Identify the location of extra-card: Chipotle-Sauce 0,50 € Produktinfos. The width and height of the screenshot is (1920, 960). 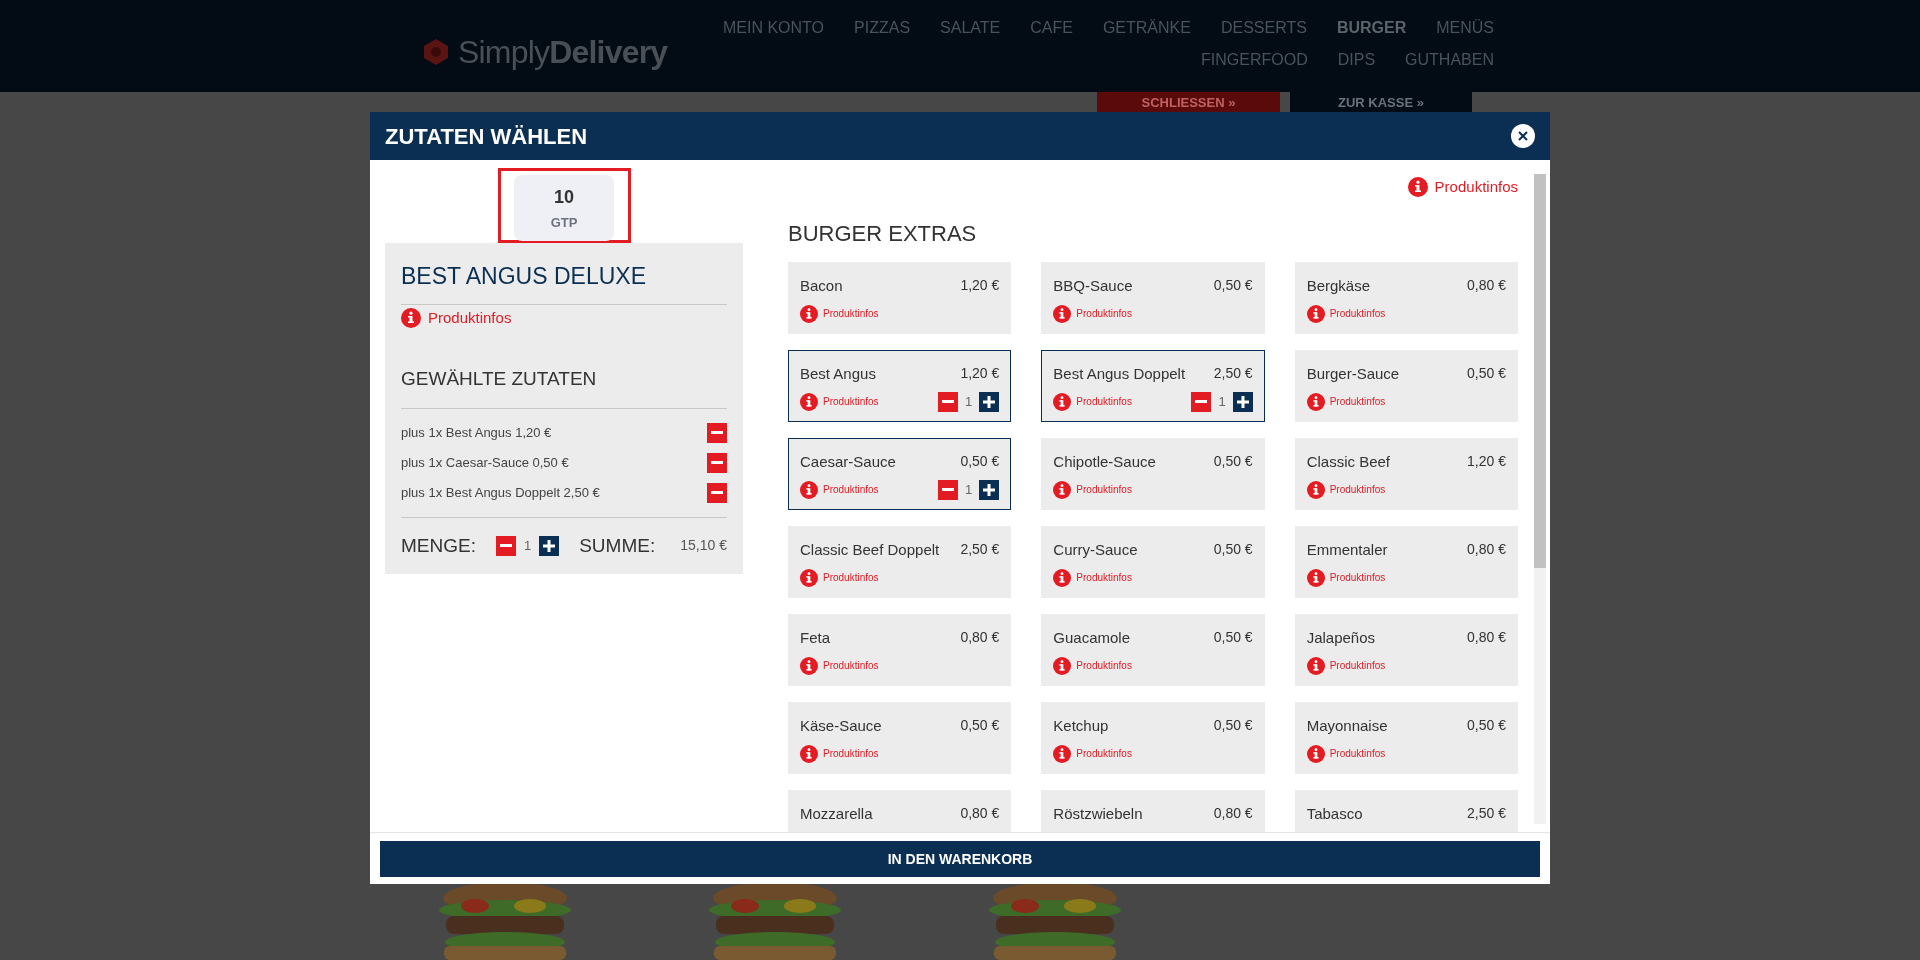
(1153, 473).